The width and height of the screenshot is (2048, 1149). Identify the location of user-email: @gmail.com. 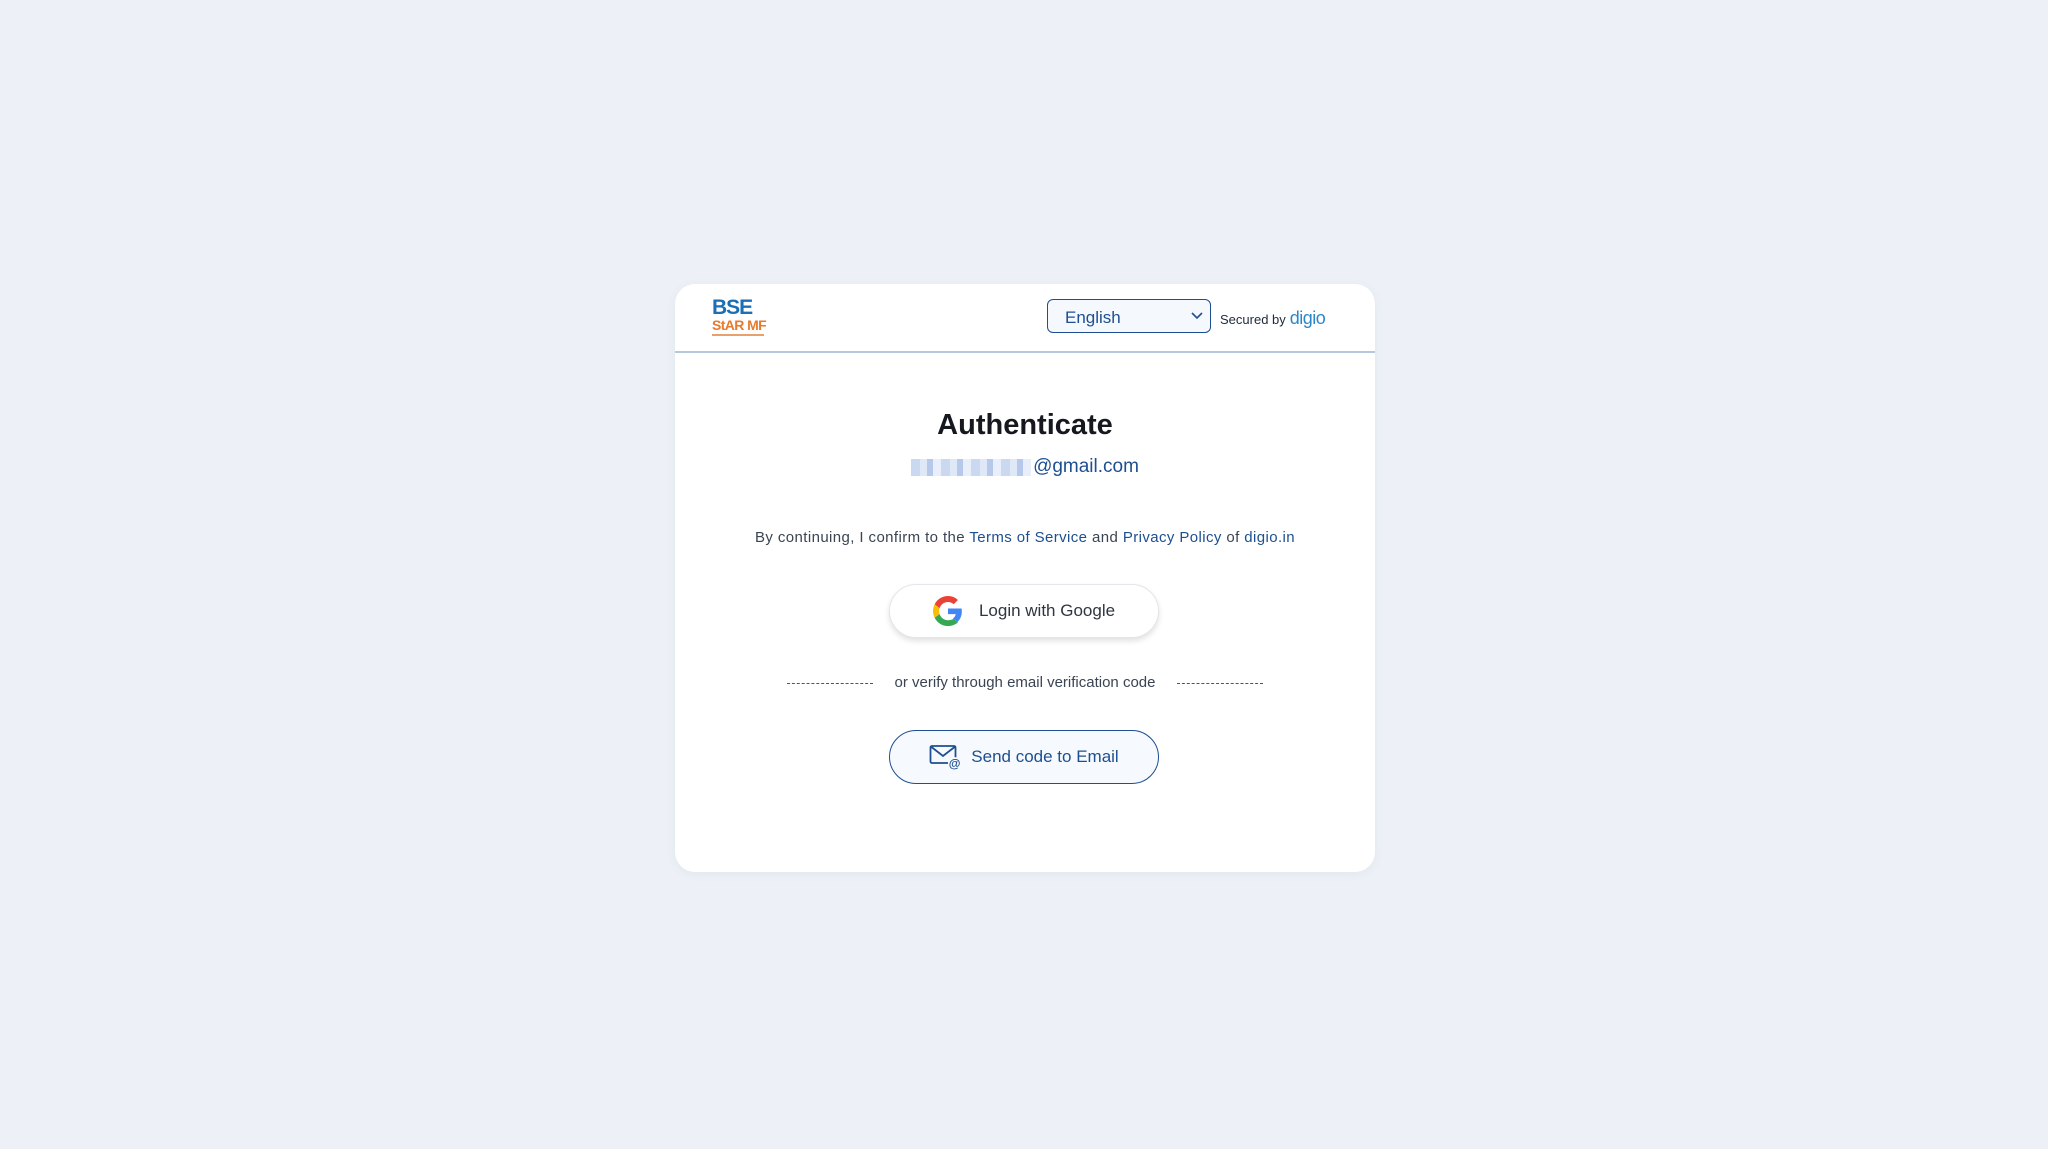
(1025, 467).